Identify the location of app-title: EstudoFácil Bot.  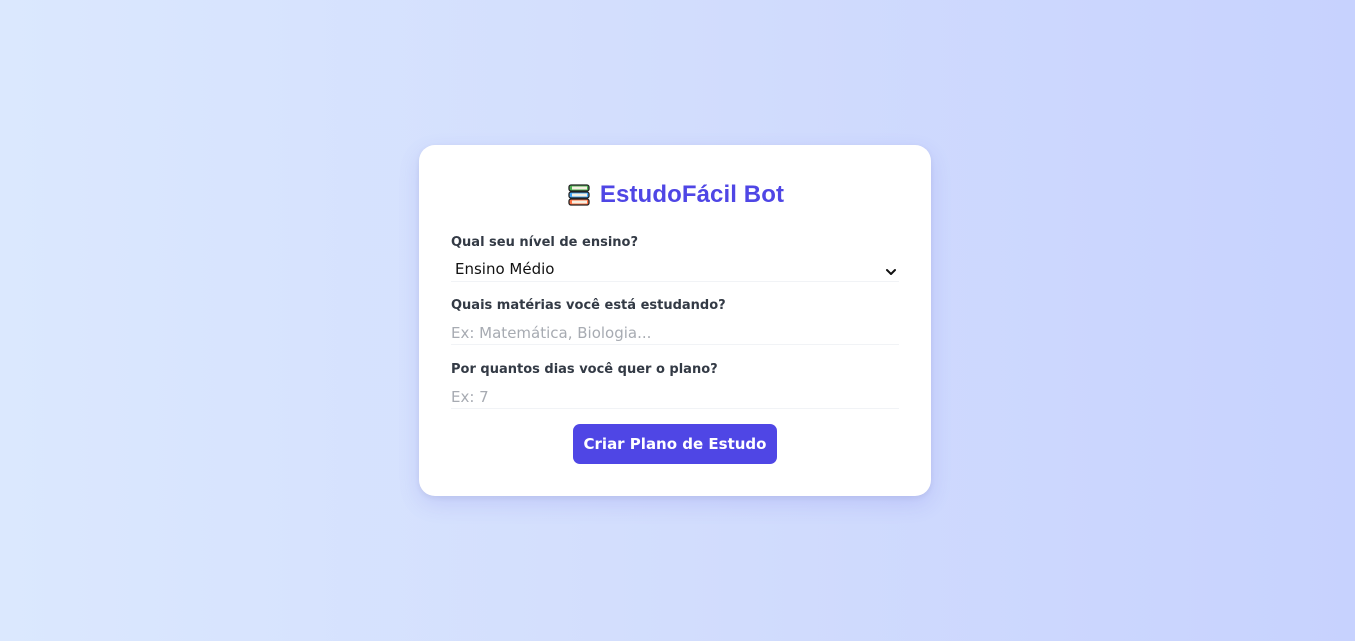
(692, 194).